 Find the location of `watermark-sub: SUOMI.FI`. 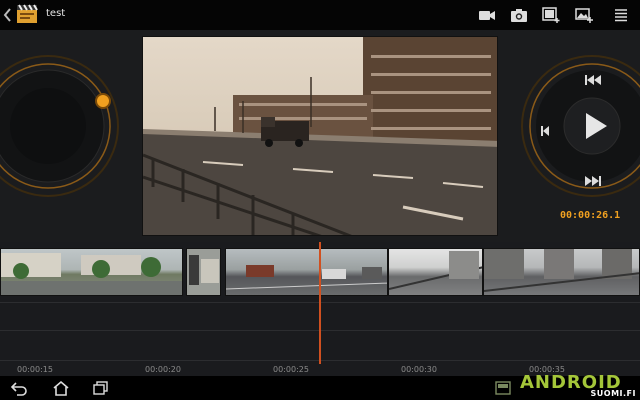

watermark-sub: SUOMI.FI is located at coordinates (613, 393).